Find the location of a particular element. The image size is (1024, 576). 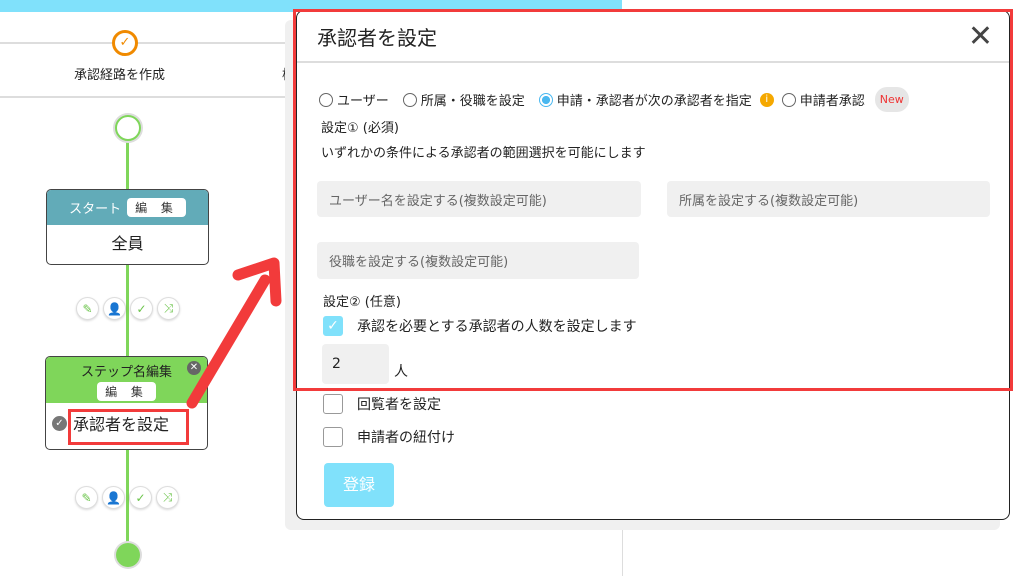

require-count-checkbox: ✓ is located at coordinates (333, 326).